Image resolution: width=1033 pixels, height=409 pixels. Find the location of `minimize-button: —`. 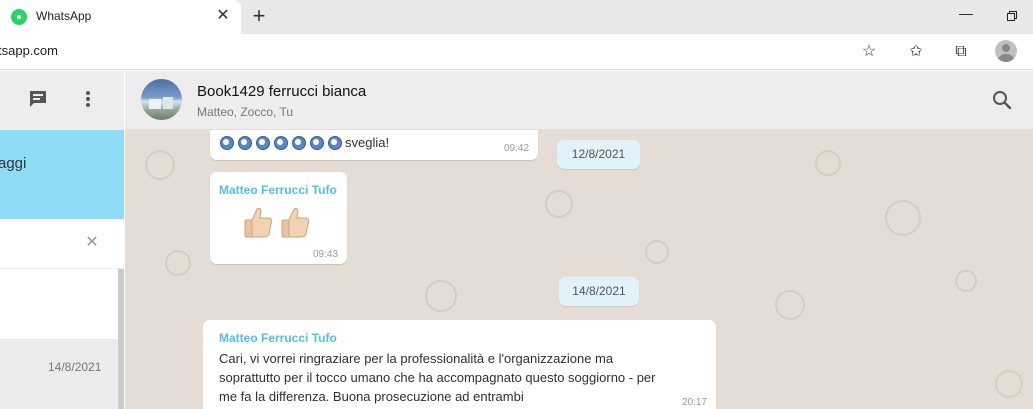

minimize-button: — is located at coordinates (966, 16).